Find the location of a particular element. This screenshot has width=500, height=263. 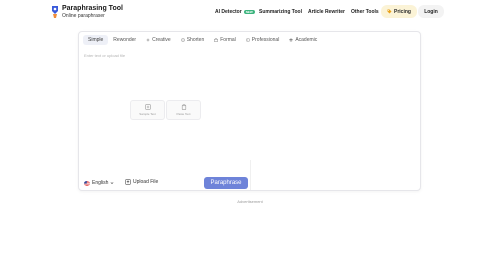

paraphrase-button: Paraphrase is located at coordinates (226, 183).